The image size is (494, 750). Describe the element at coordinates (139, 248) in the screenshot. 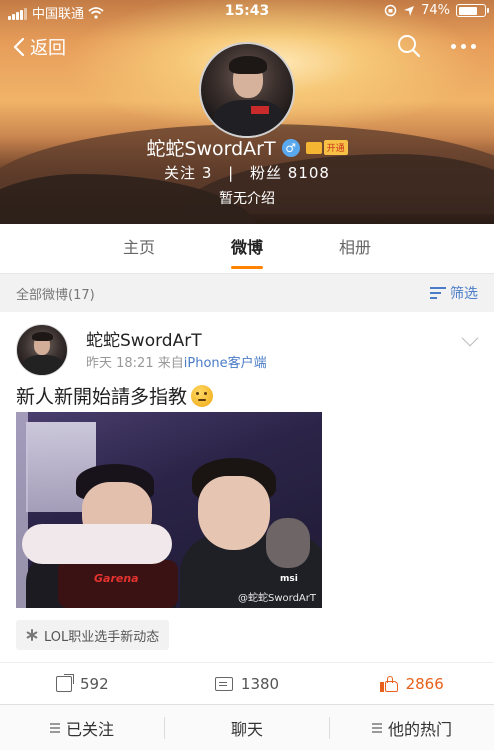

I see `tab-home: 主页` at that location.